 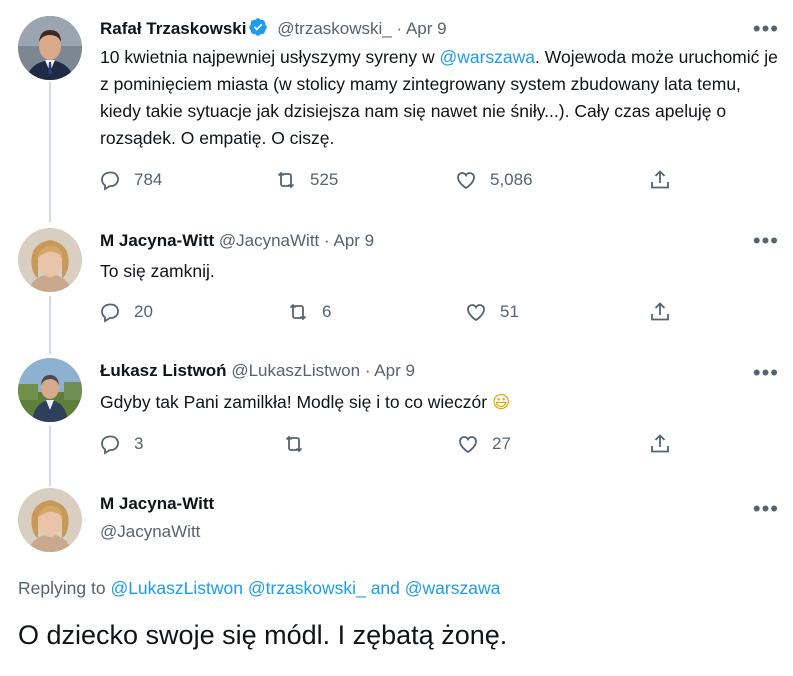 What do you see at coordinates (148, 179) in the screenshot?
I see `reply-count: 784` at bounding box center [148, 179].